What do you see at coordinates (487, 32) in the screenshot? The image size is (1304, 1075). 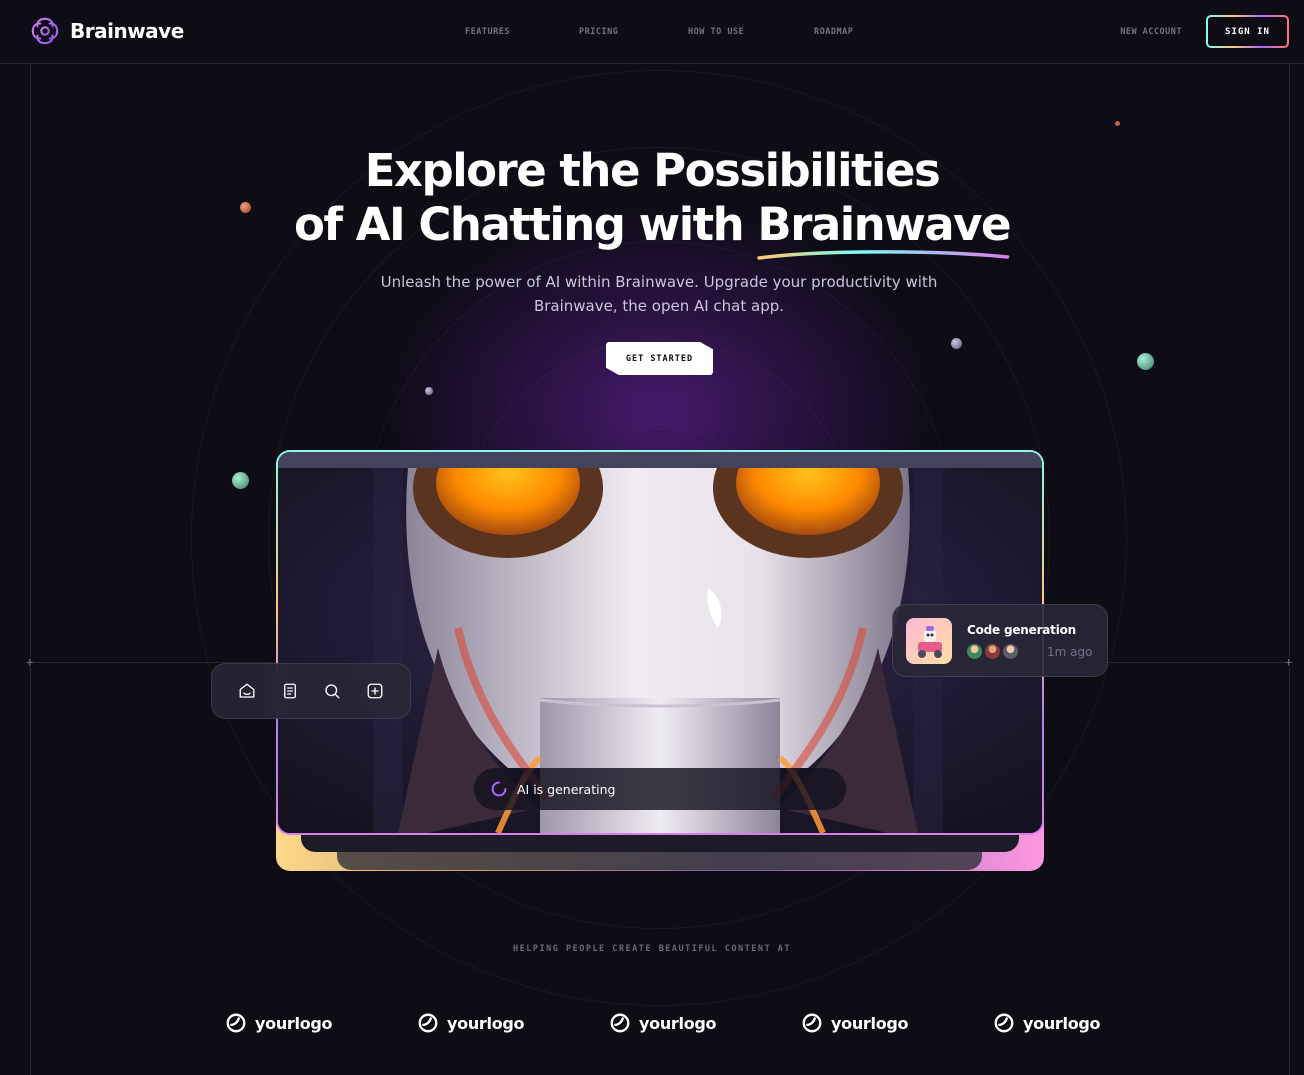 I see `nav-item-features: FEATURES` at bounding box center [487, 32].